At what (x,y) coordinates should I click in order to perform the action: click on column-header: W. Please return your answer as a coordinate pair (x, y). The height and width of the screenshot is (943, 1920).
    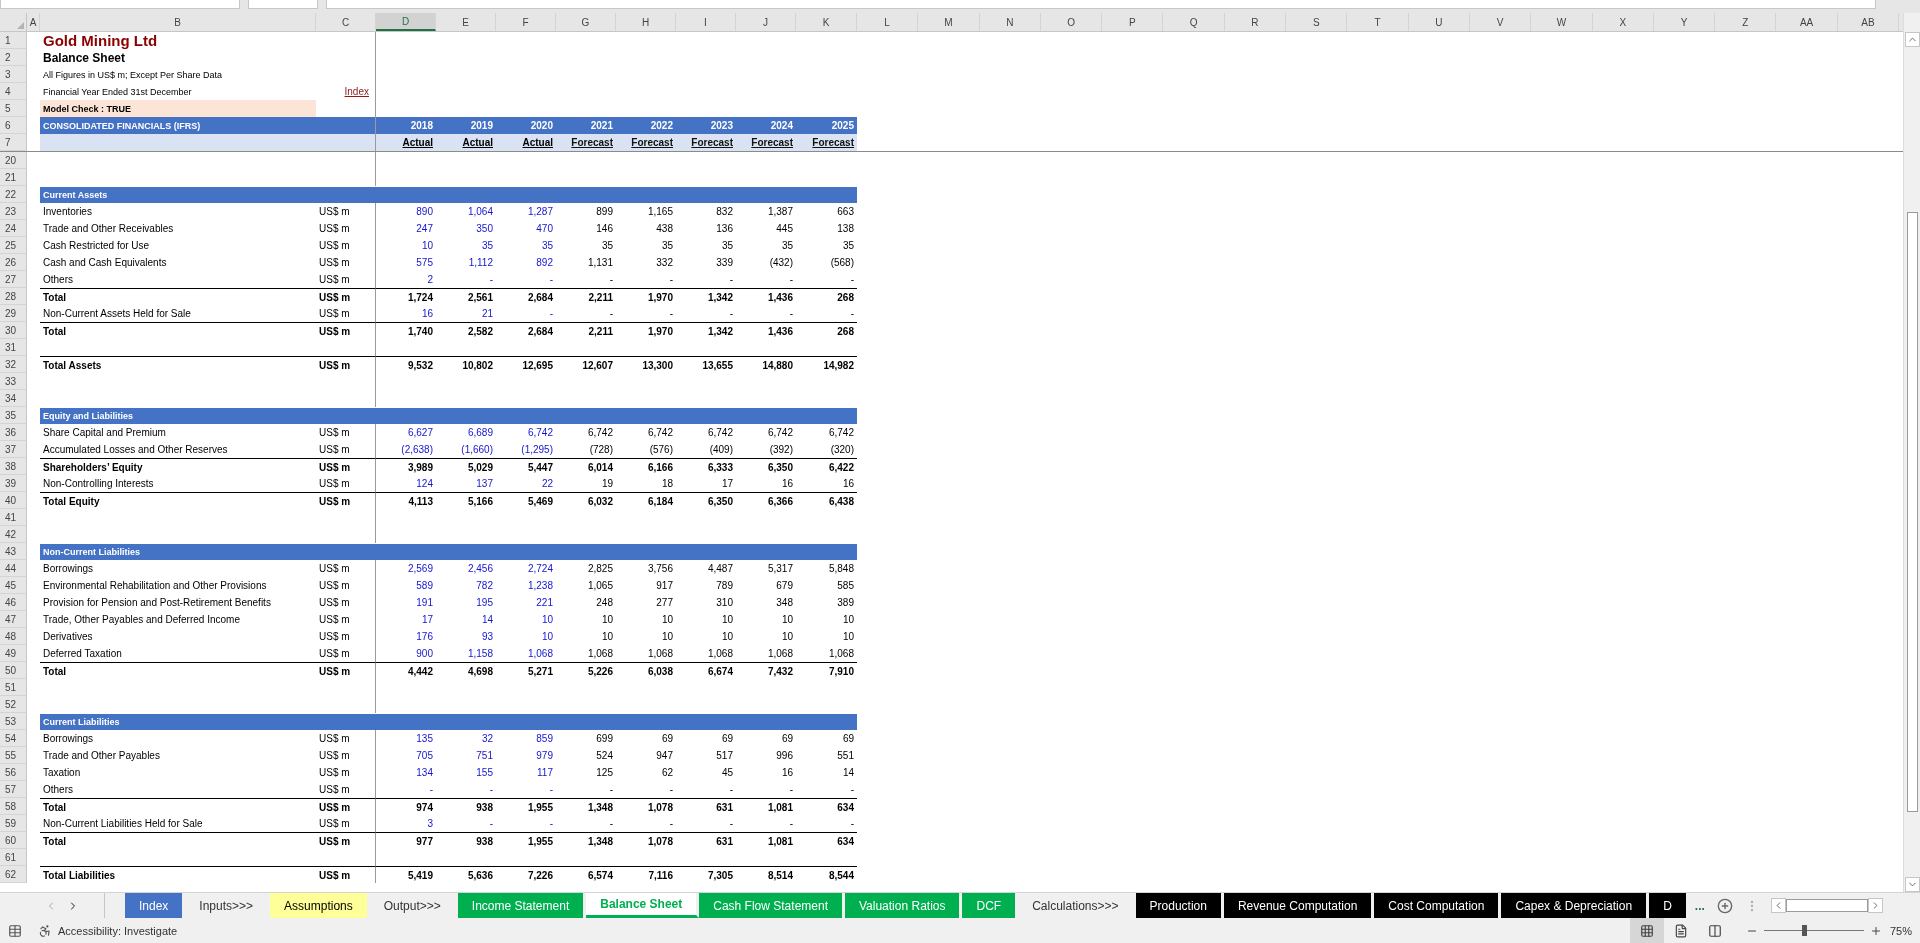
    Looking at the image, I should click on (1562, 22).